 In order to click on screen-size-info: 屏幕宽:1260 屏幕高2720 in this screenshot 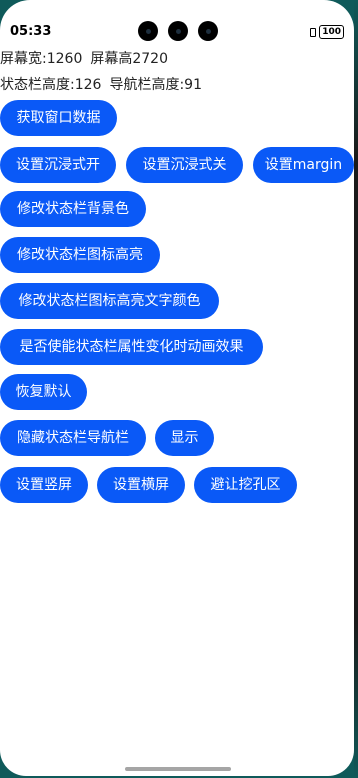, I will do `click(84, 58)`.